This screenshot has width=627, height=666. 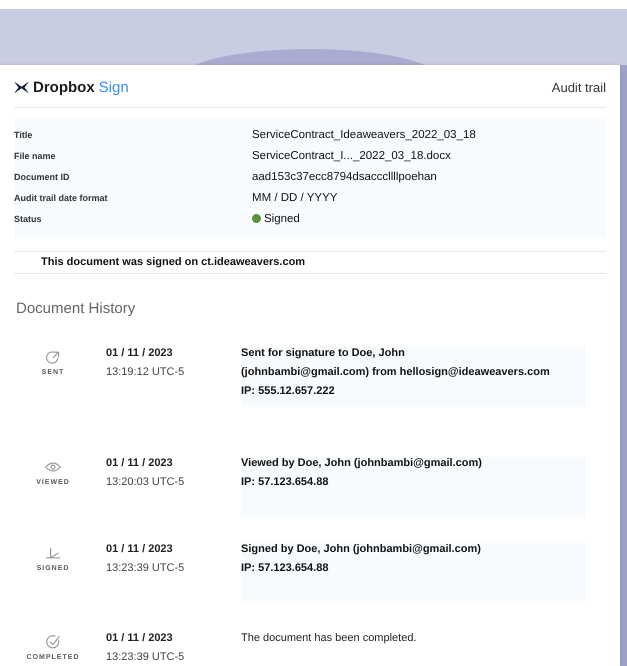 I want to click on event-description: The document has been completed., so click(x=329, y=638).